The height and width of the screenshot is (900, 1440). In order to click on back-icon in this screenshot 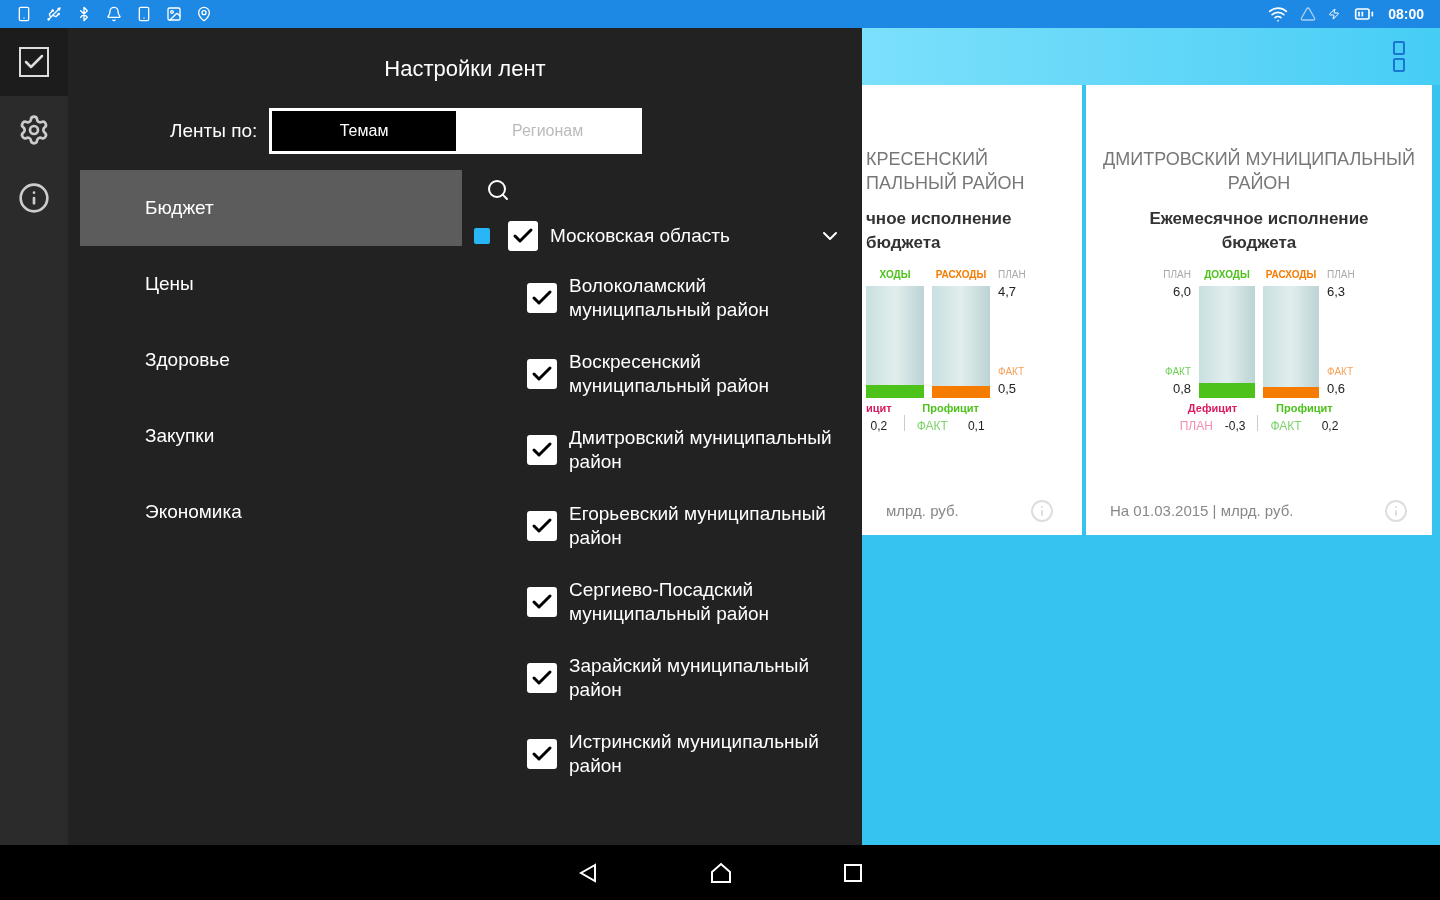, I will do `click(588, 872)`.